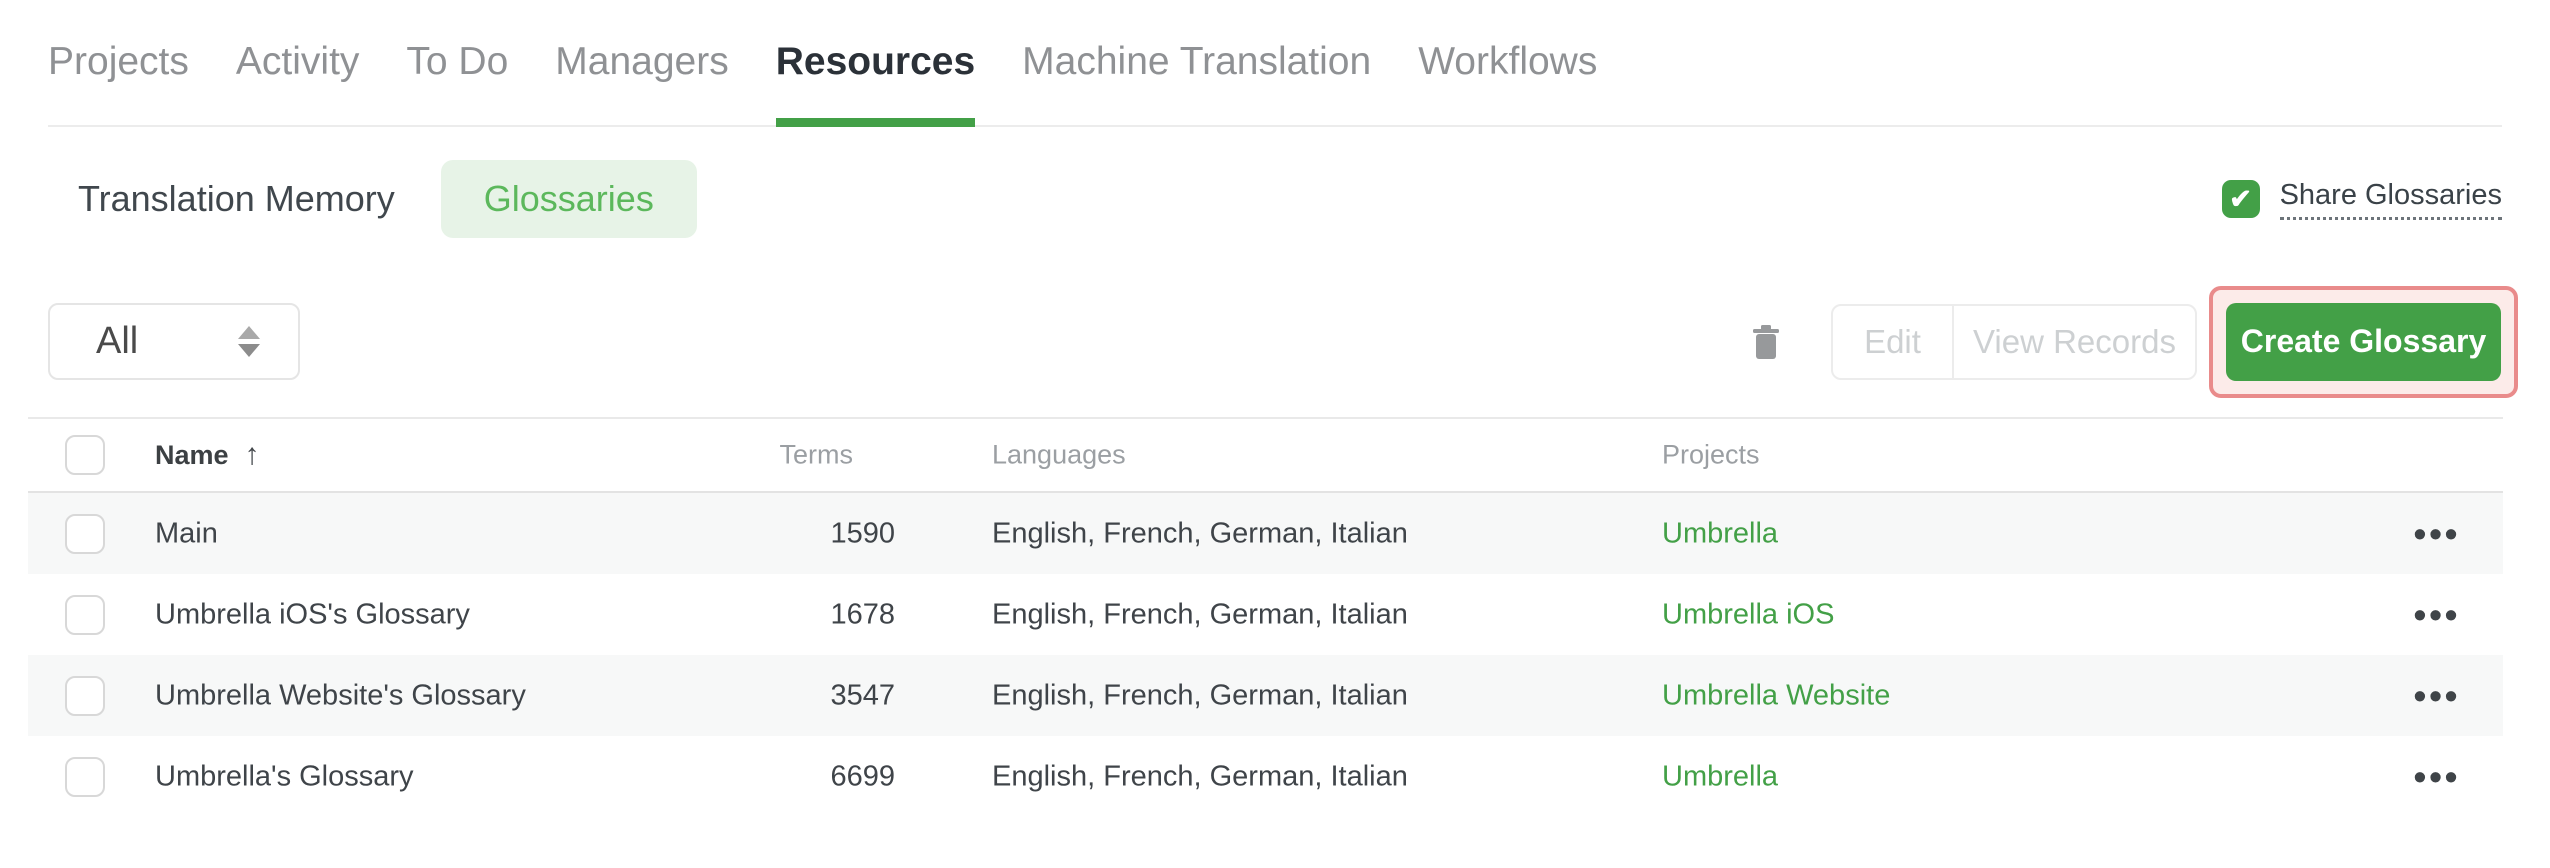  I want to click on edit-button: Edit, so click(1892, 342).